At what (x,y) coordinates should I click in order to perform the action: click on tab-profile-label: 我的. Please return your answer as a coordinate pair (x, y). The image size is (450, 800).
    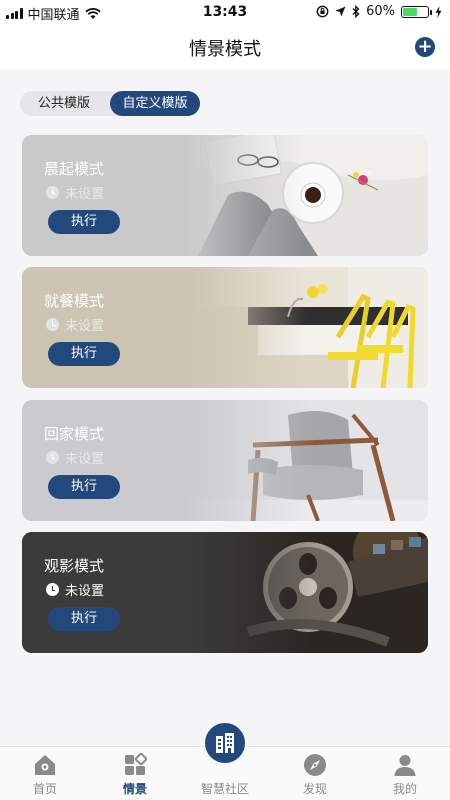
    Looking at the image, I should click on (404, 789).